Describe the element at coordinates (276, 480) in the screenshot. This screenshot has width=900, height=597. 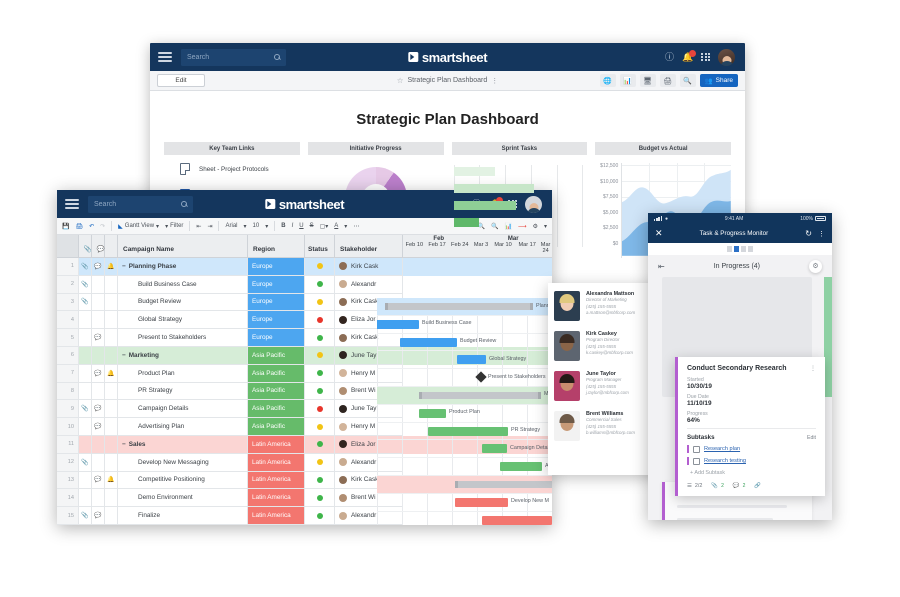
I see `cell-region: Latin America` at that location.